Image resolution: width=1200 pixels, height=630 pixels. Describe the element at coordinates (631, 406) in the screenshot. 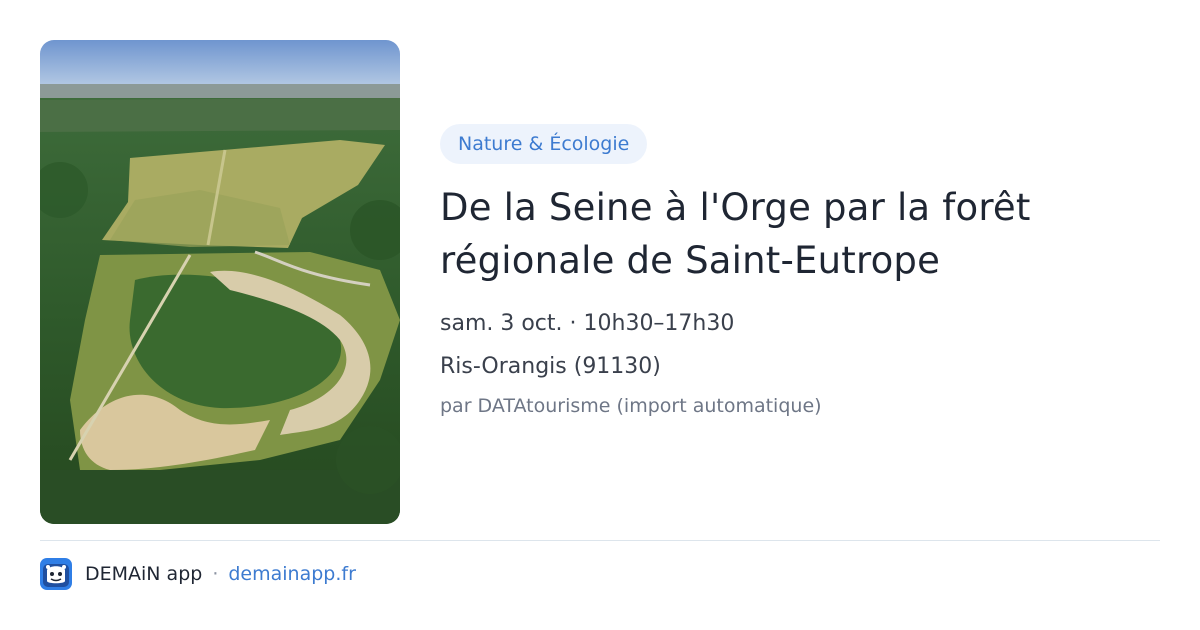

I see `event-source: par DATAtourisme (import automatique)` at that location.